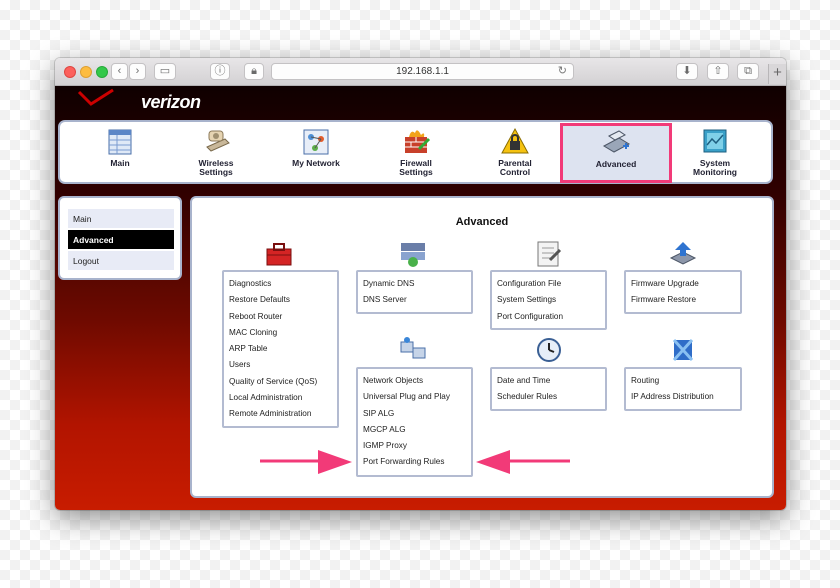 Image resolution: width=840 pixels, height=588 pixels. I want to click on chevron-right-icon: ›, so click(137, 71).